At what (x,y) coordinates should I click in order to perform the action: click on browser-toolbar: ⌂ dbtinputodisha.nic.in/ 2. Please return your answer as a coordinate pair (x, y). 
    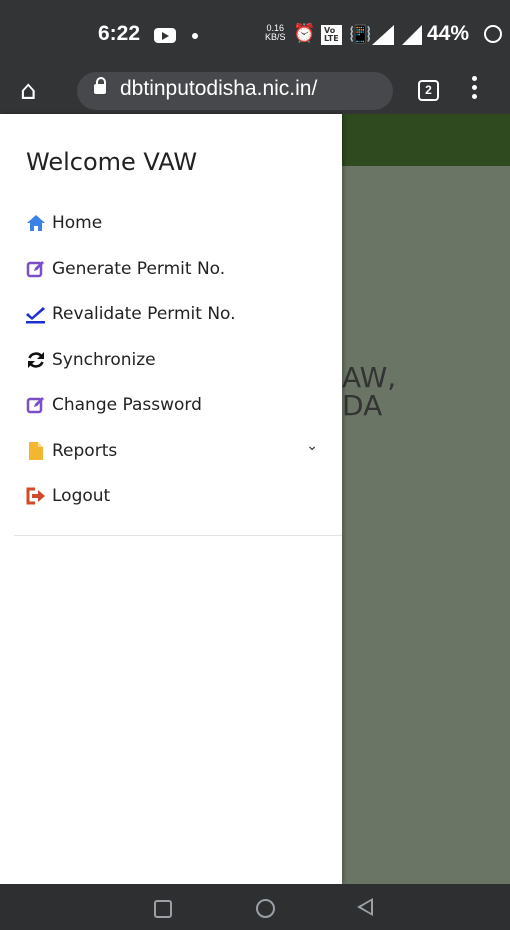
    Looking at the image, I should click on (255, 91).